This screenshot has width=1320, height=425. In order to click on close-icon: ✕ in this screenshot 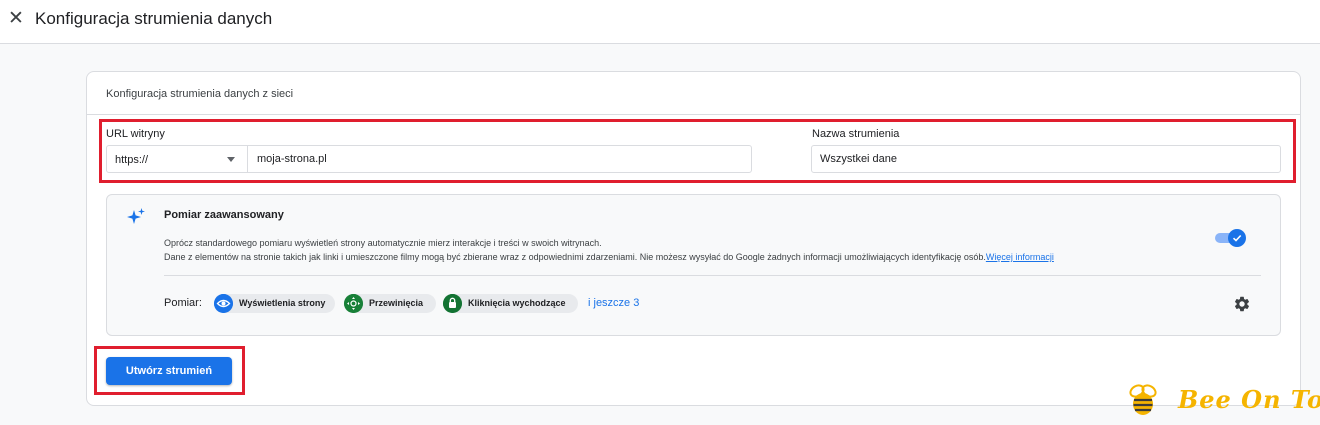, I will do `click(16, 19)`.